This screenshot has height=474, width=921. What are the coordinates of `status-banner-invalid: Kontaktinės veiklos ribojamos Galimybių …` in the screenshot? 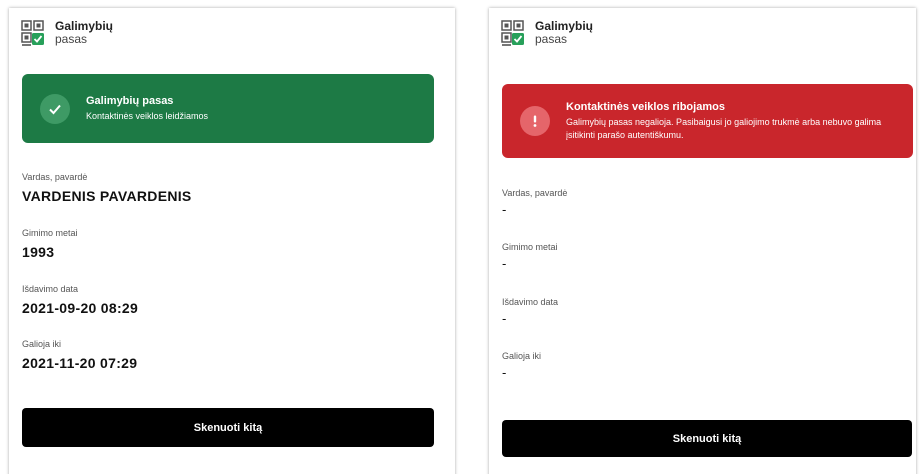 It's located at (707, 121).